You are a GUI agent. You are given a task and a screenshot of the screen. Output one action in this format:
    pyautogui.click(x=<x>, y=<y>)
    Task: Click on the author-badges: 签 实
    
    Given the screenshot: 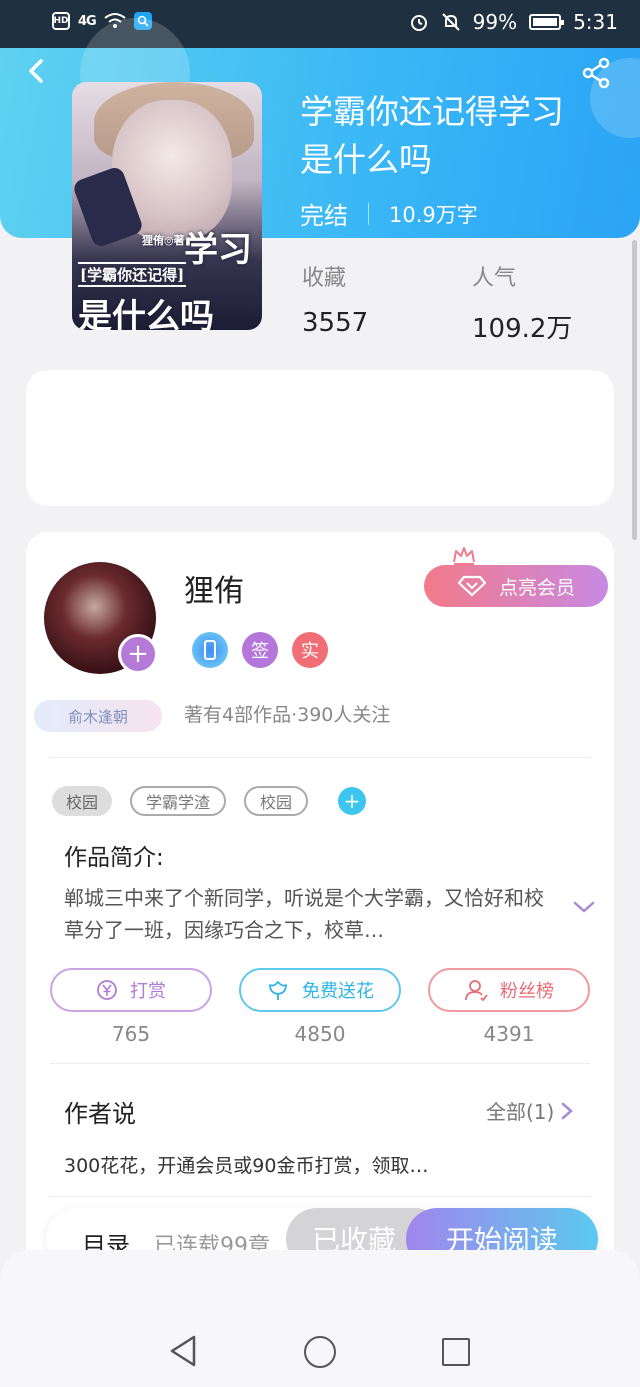 What is the action you would take?
    pyautogui.click(x=260, y=650)
    